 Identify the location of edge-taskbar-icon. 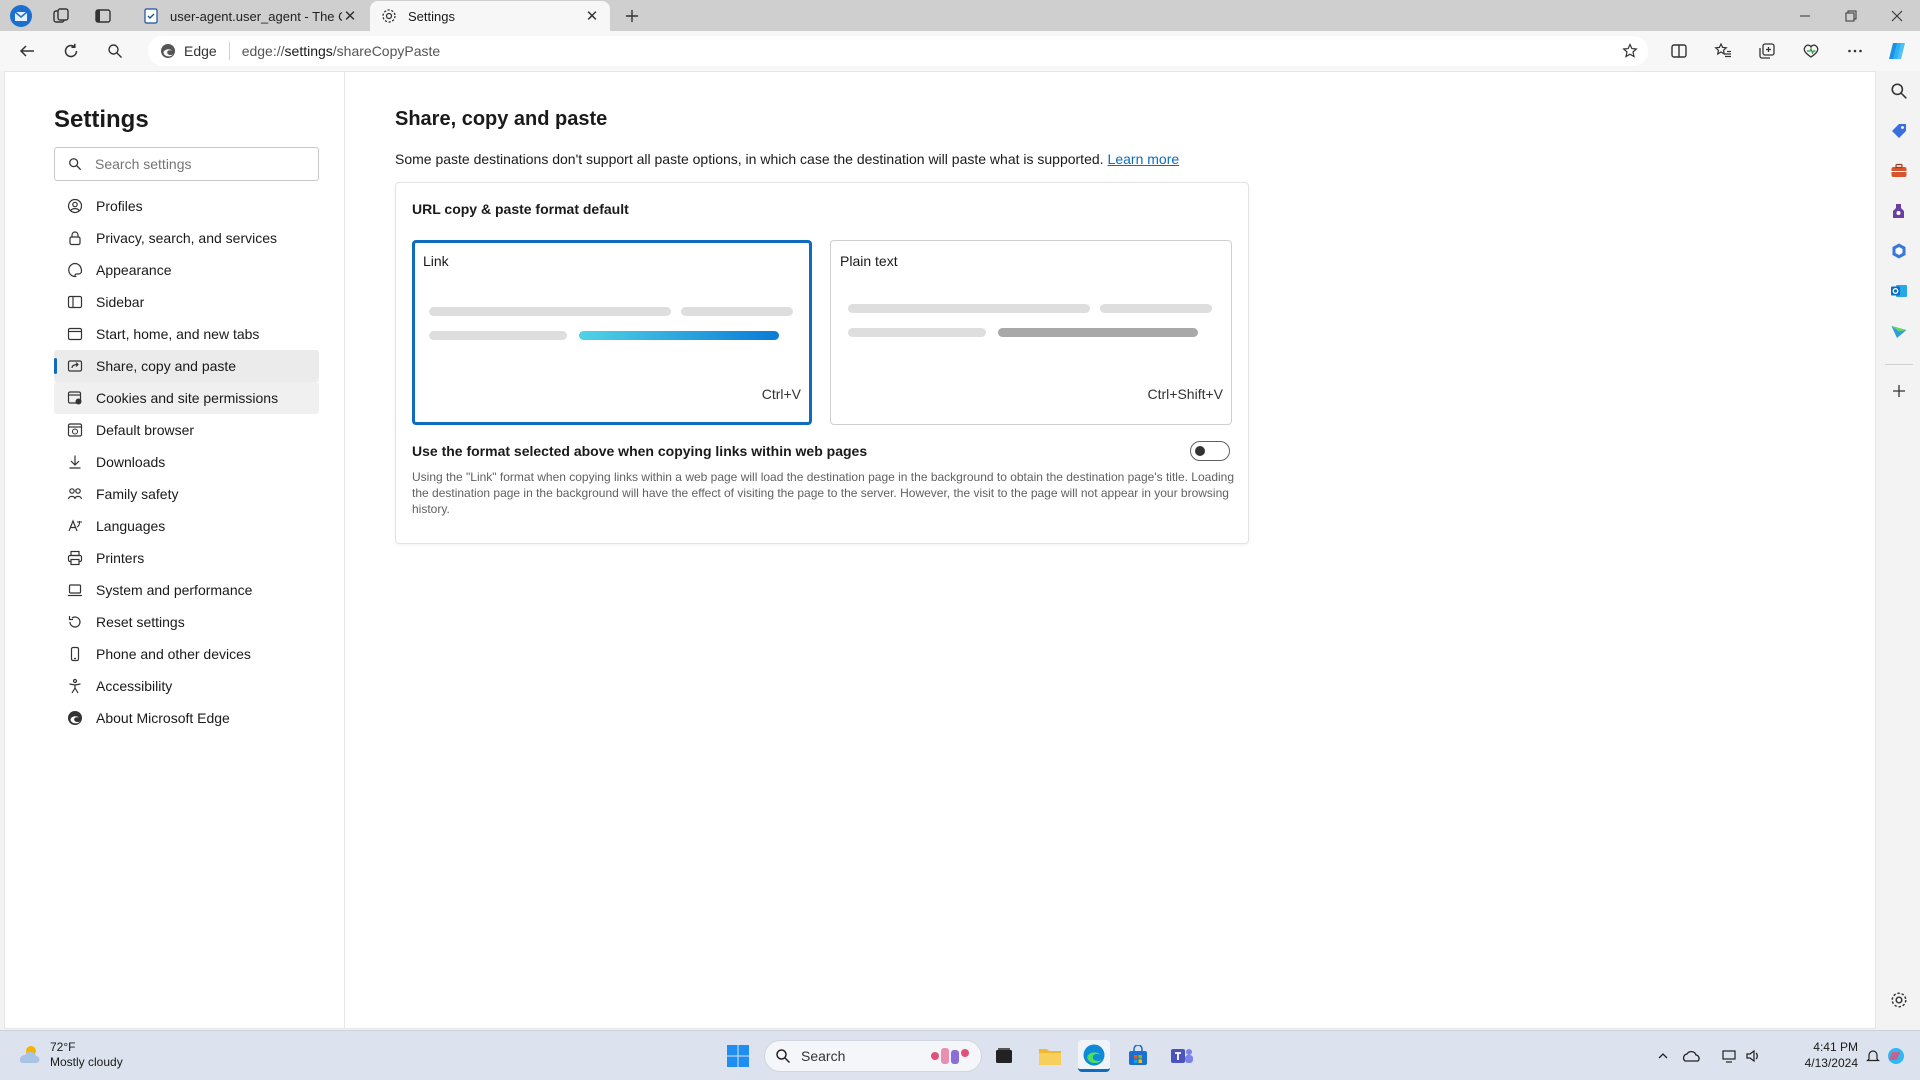
(1094, 1056).